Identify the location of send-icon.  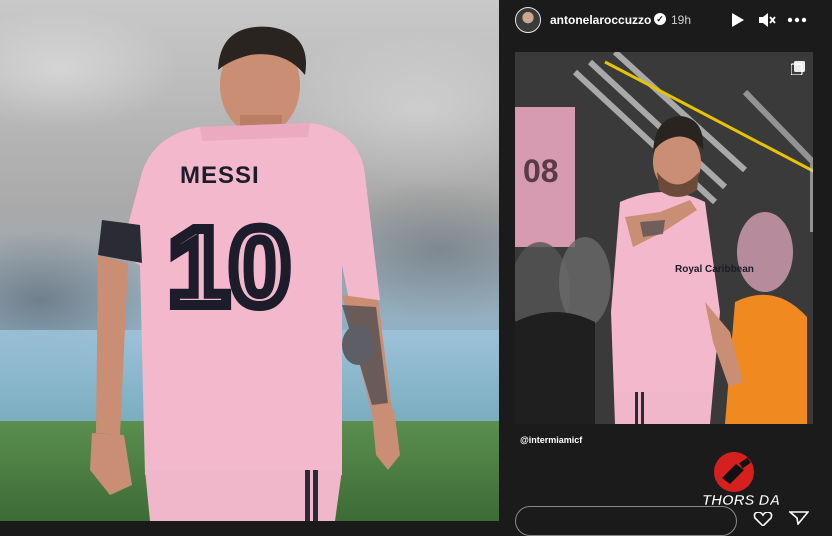
(799, 518).